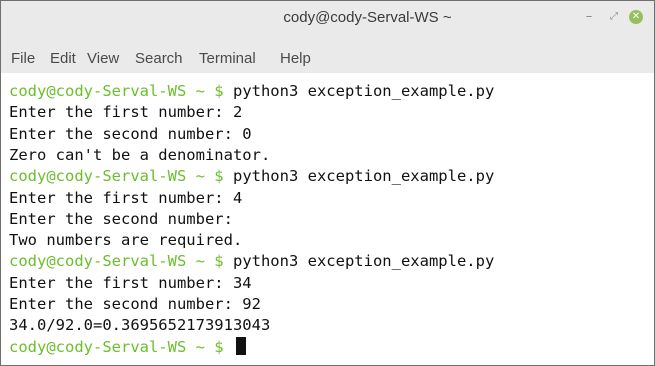  I want to click on menu-search: Search, so click(159, 59).